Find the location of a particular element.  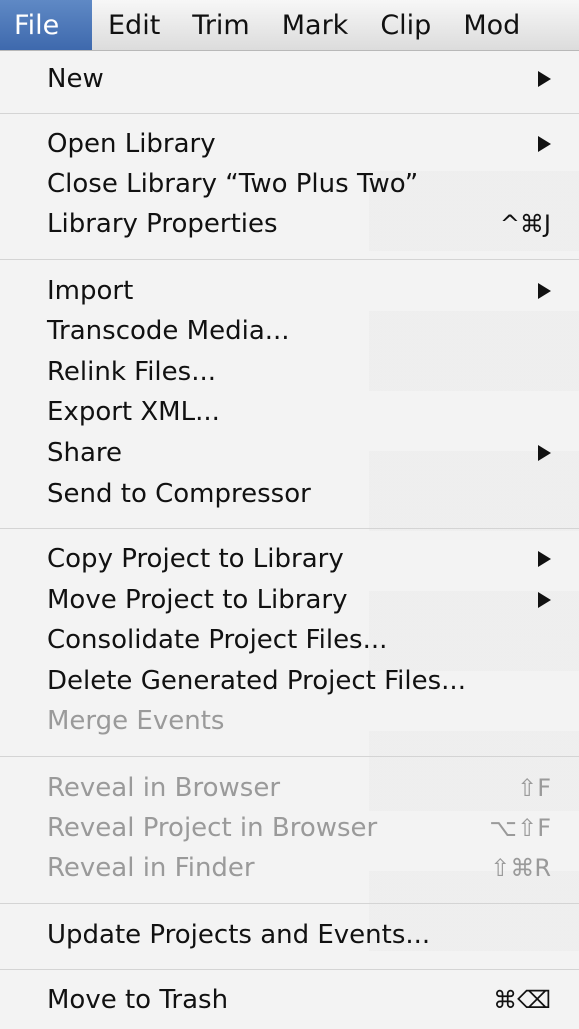

menubar-modify: Mod is located at coordinates (491, 25).